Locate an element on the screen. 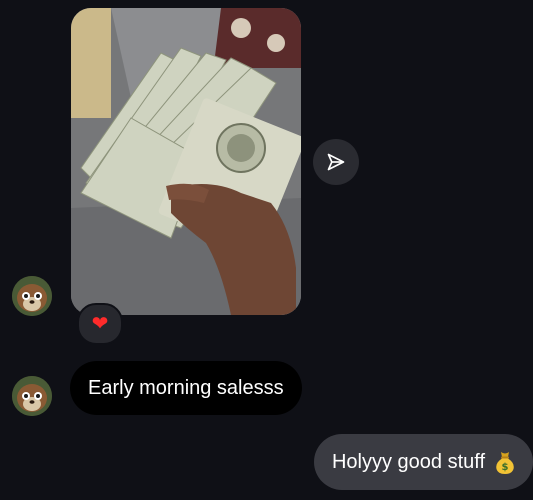  message-text: Holyyy good stuff is located at coordinates (408, 462).